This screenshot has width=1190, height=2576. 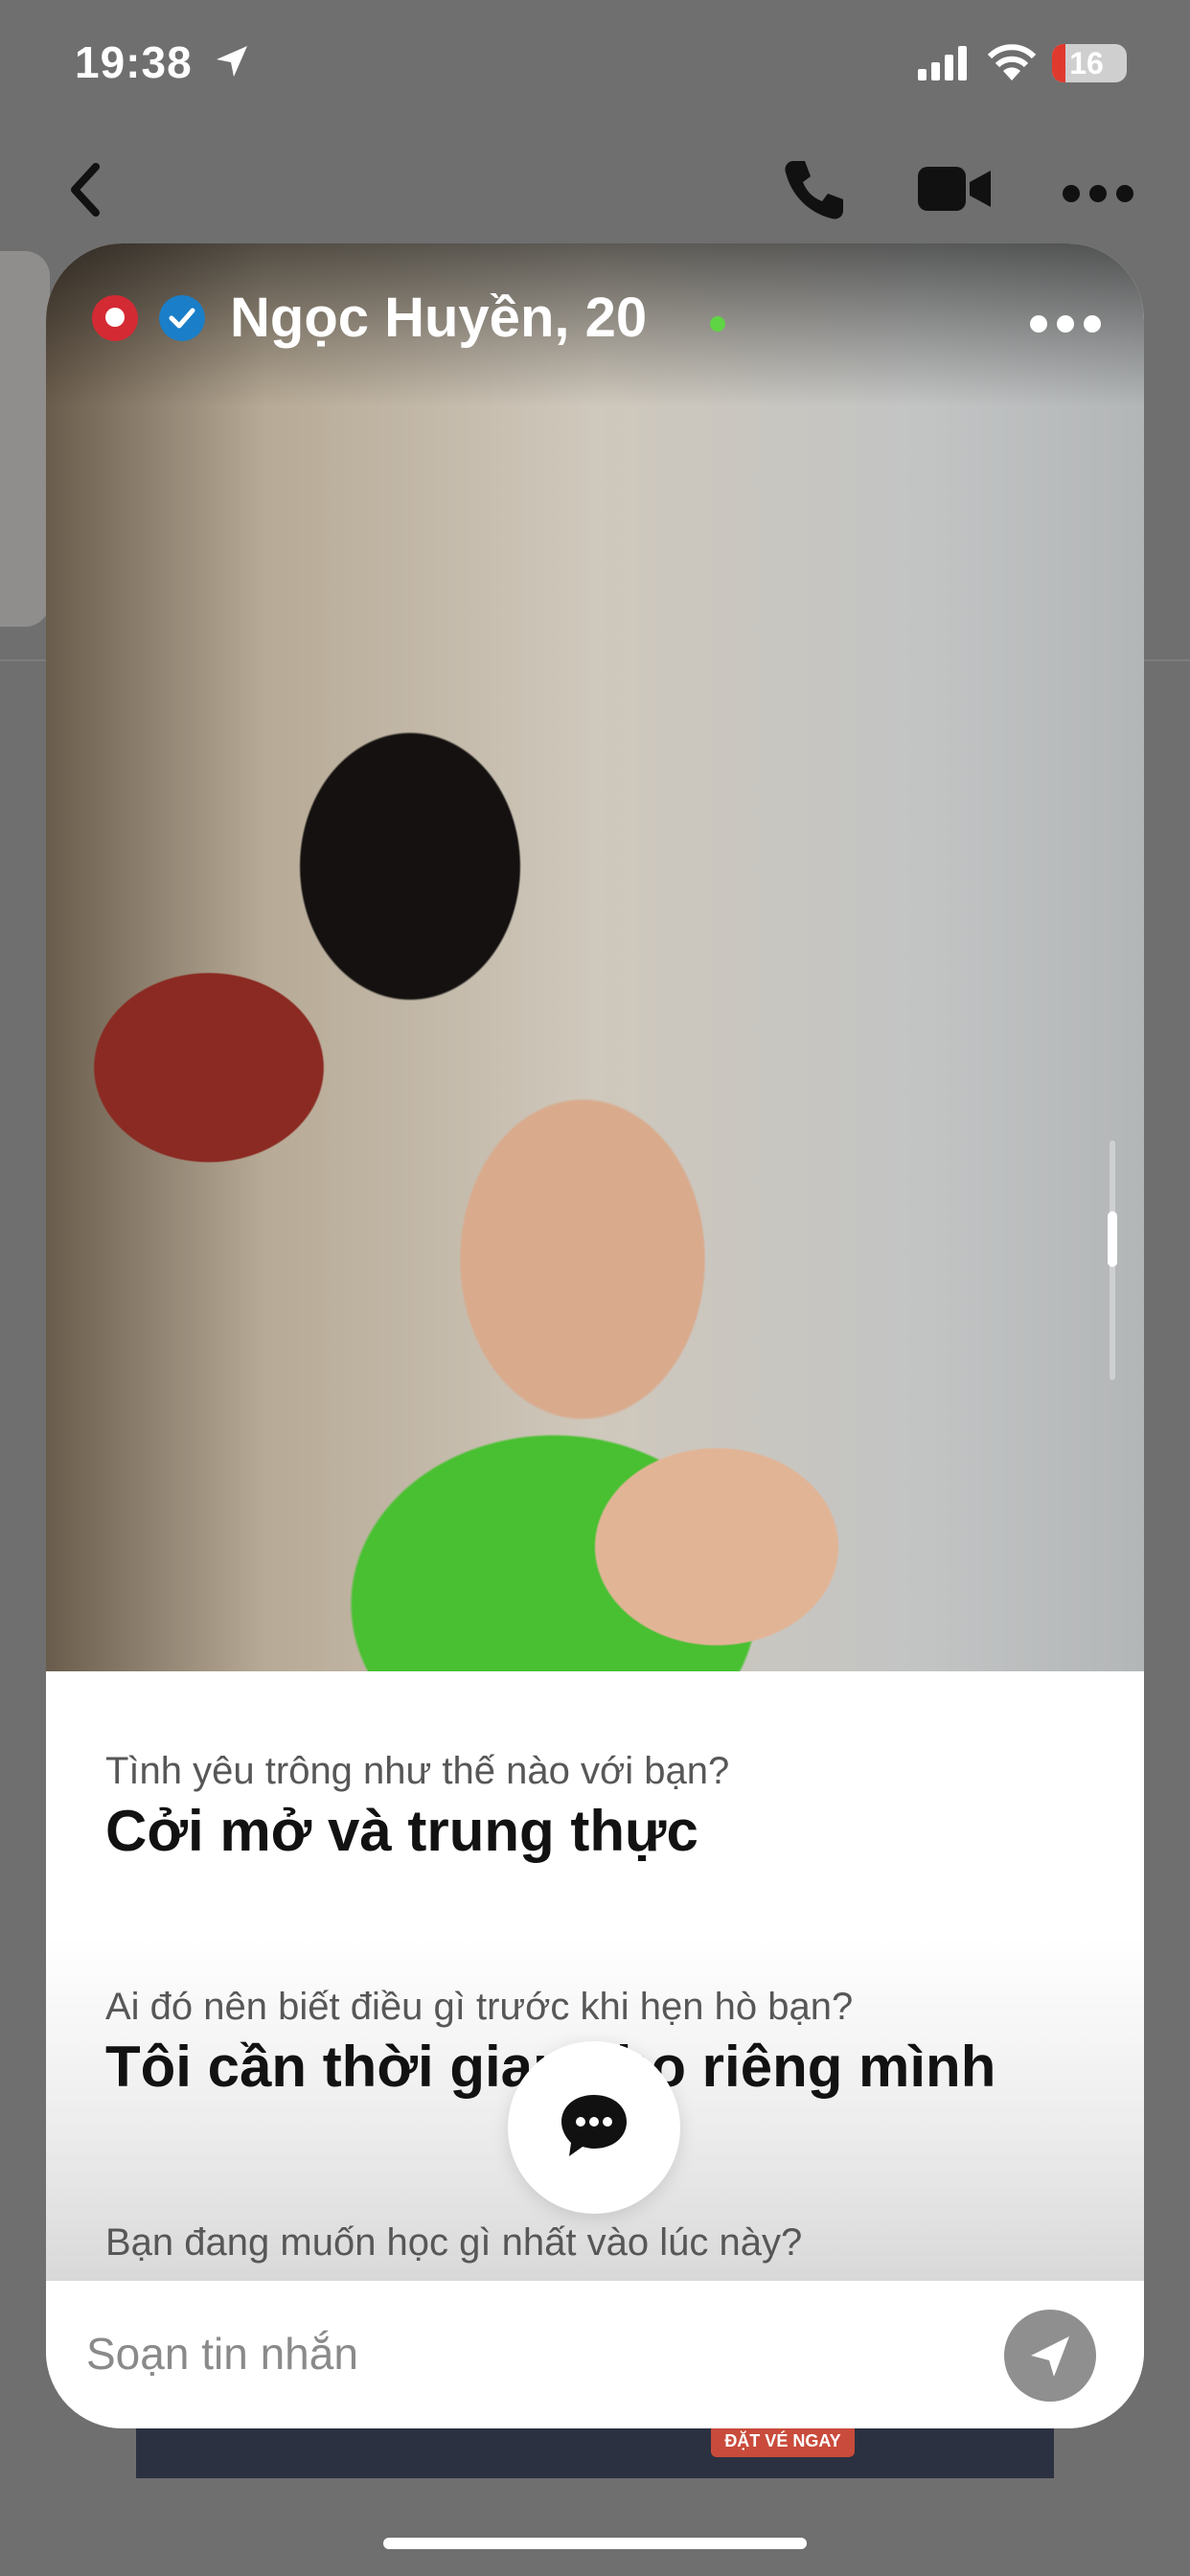 What do you see at coordinates (1112, 1260) in the screenshot?
I see `photo-scroll-indicator` at bounding box center [1112, 1260].